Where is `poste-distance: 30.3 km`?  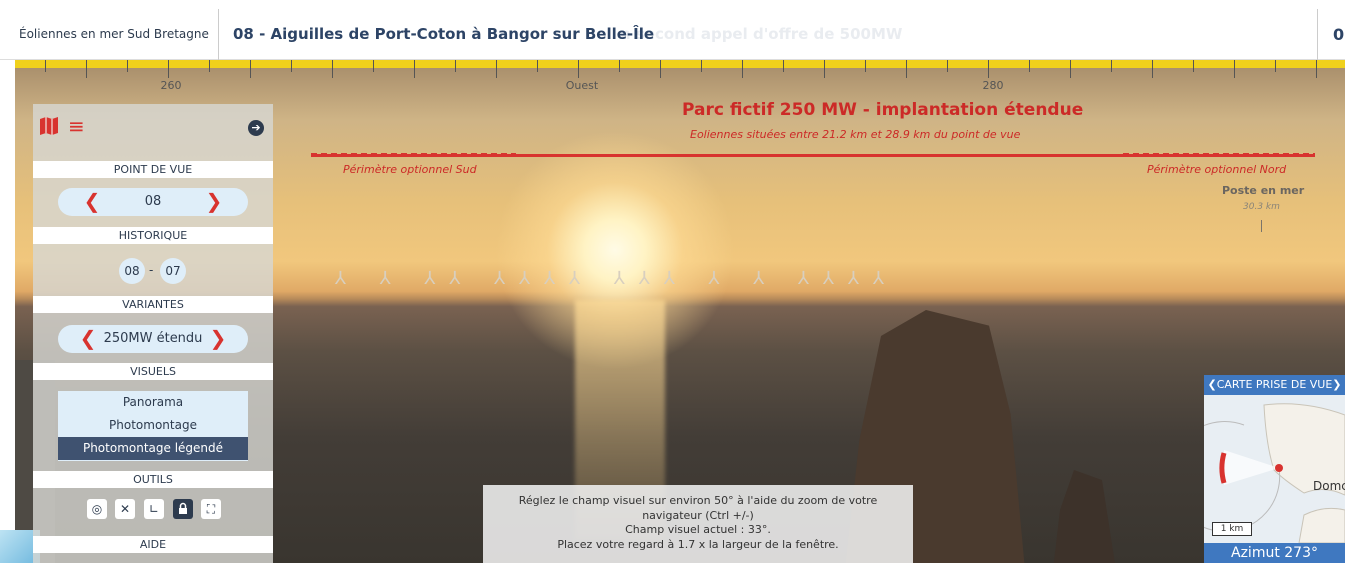 poste-distance: 30.3 km is located at coordinates (1261, 207).